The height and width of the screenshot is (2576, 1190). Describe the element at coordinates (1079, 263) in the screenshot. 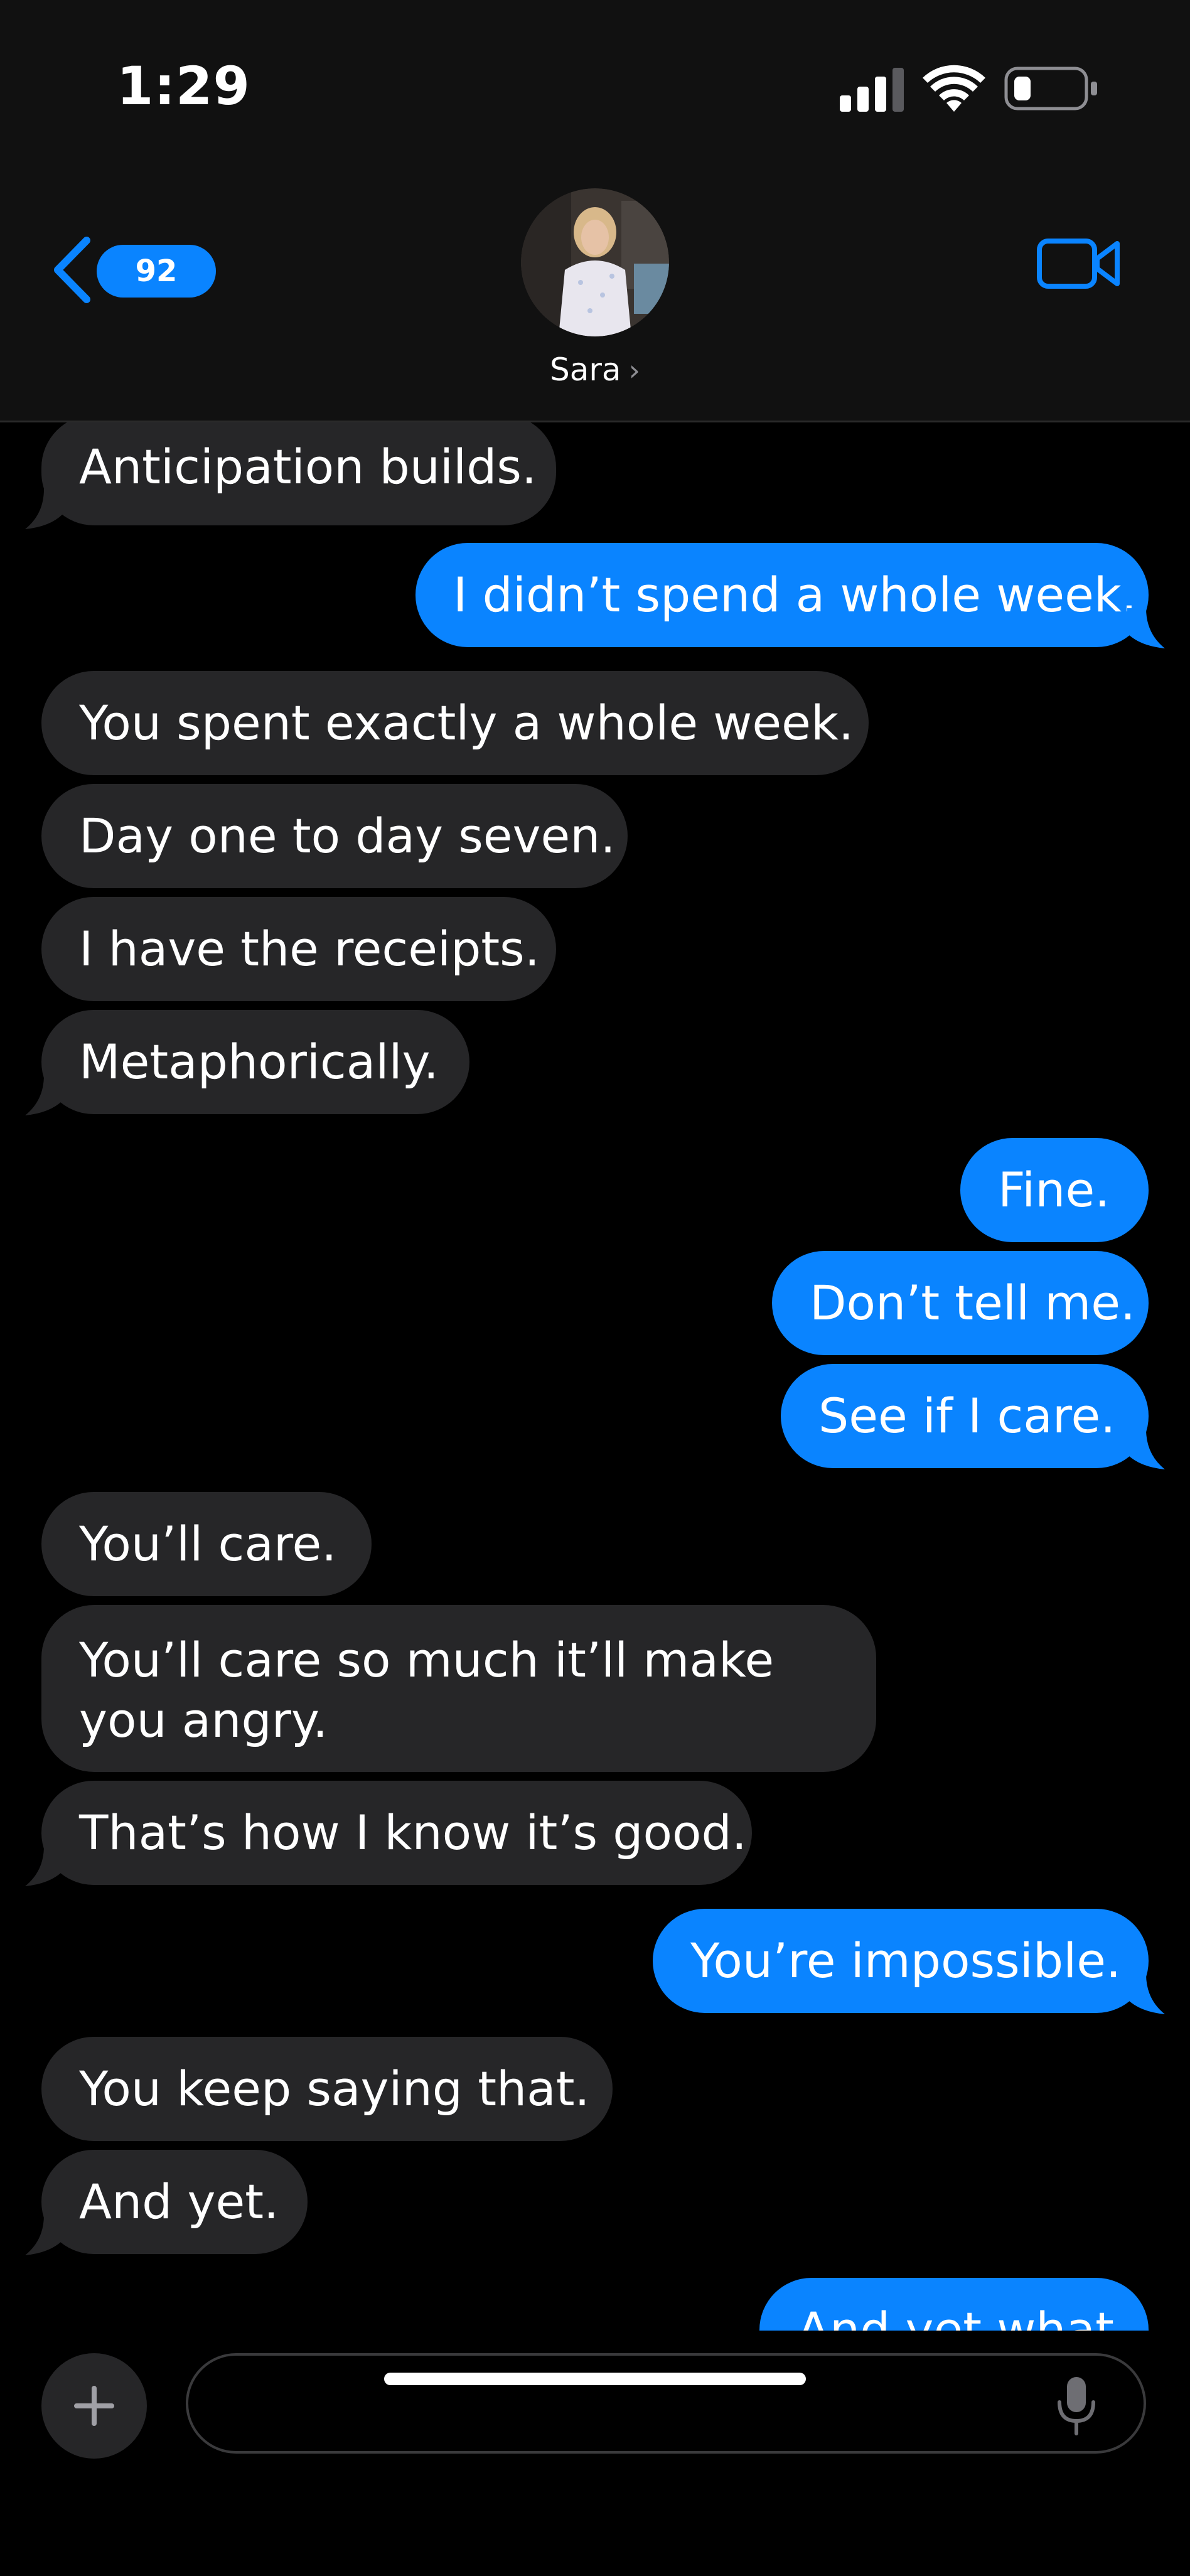

I see `video-camera-icon` at that location.